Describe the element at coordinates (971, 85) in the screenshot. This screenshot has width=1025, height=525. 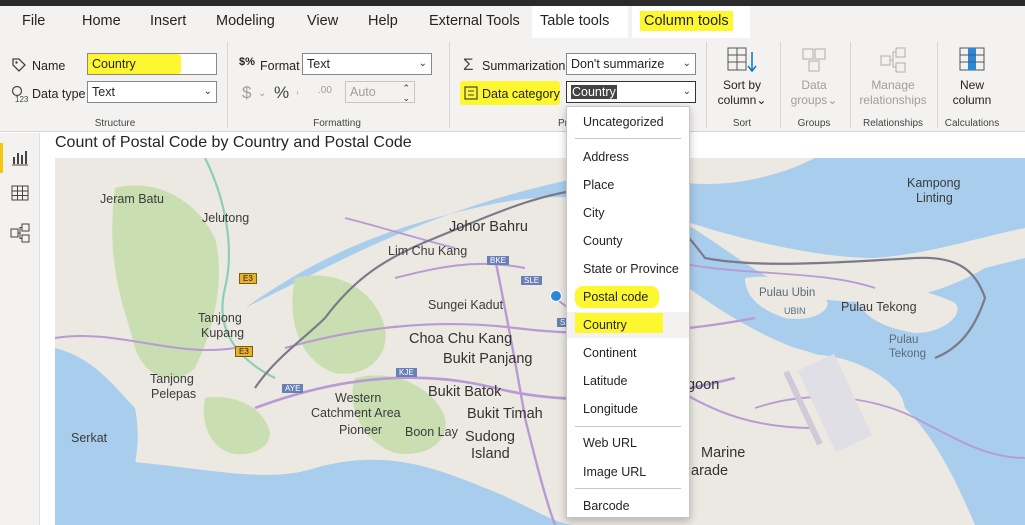
I see `new-column-label-1: New` at that location.